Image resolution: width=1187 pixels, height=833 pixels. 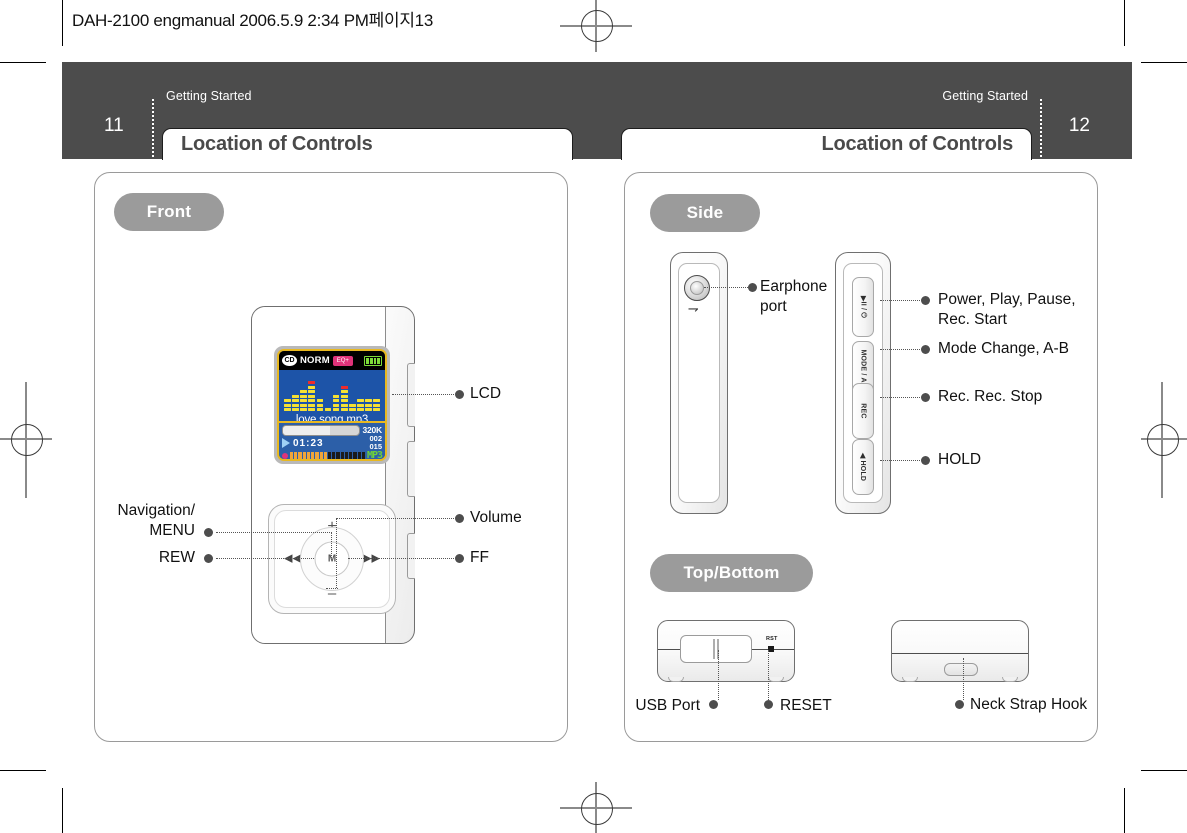 What do you see at coordinates (776, 679) in the screenshot?
I see `bottom-device-foot-right` at bounding box center [776, 679].